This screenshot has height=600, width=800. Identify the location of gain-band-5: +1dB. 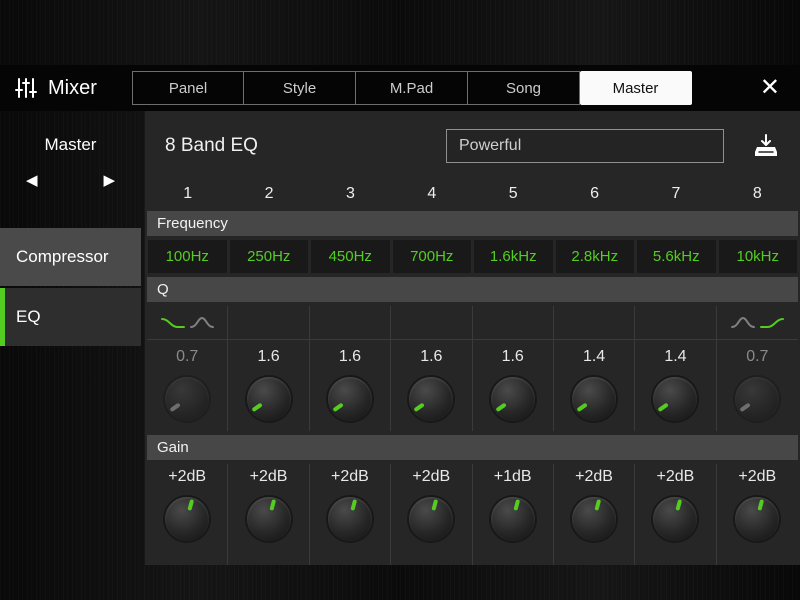
(513, 514).